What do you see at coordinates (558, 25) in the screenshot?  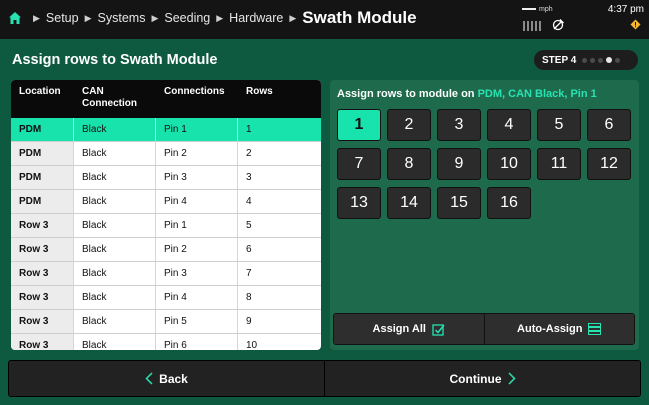 I see `gps-off-icon` at bounding box center [558, 25].